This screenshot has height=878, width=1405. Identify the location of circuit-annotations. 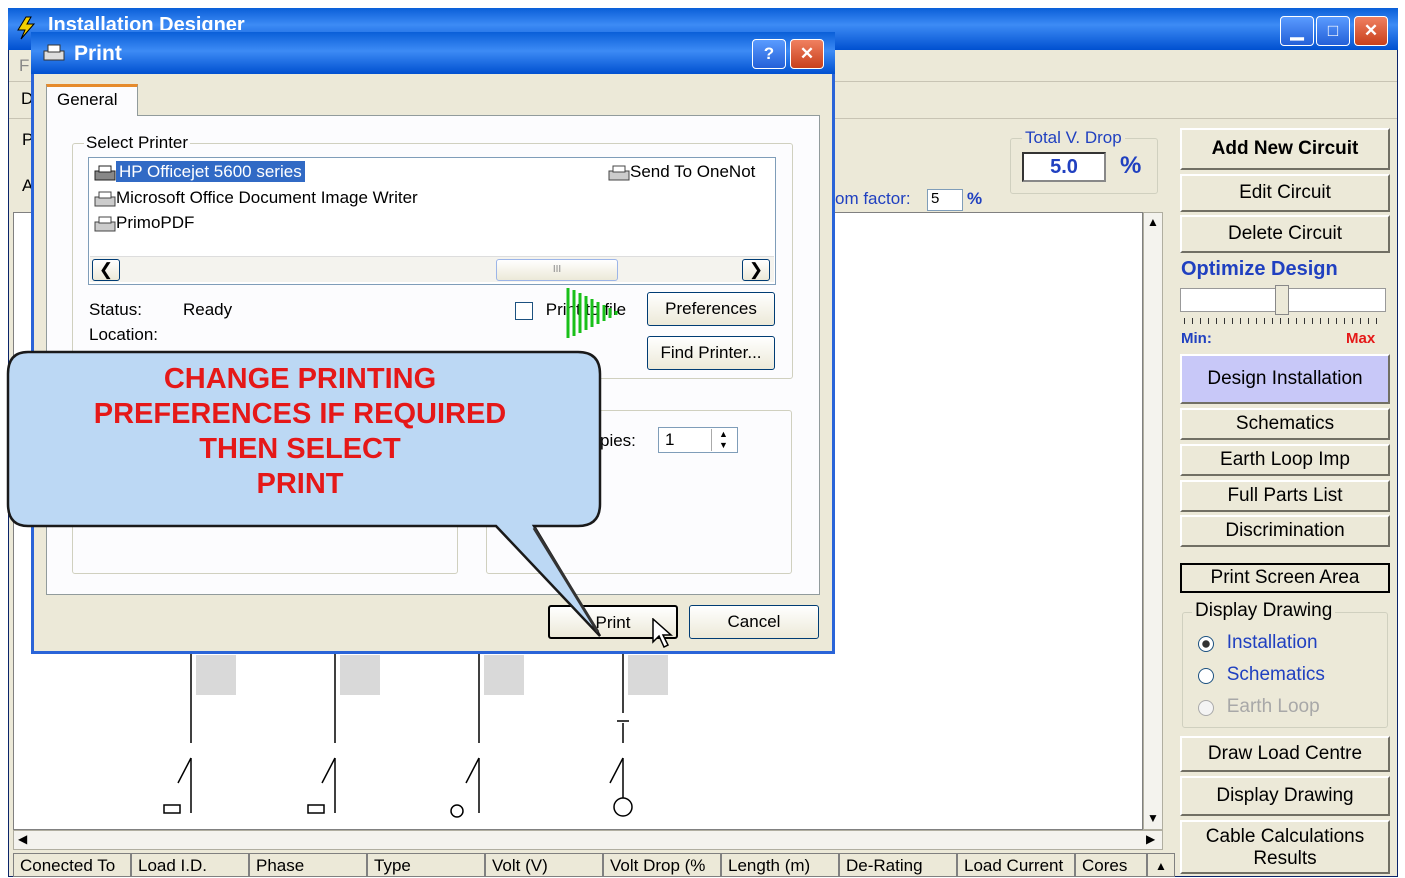
(432, 675).